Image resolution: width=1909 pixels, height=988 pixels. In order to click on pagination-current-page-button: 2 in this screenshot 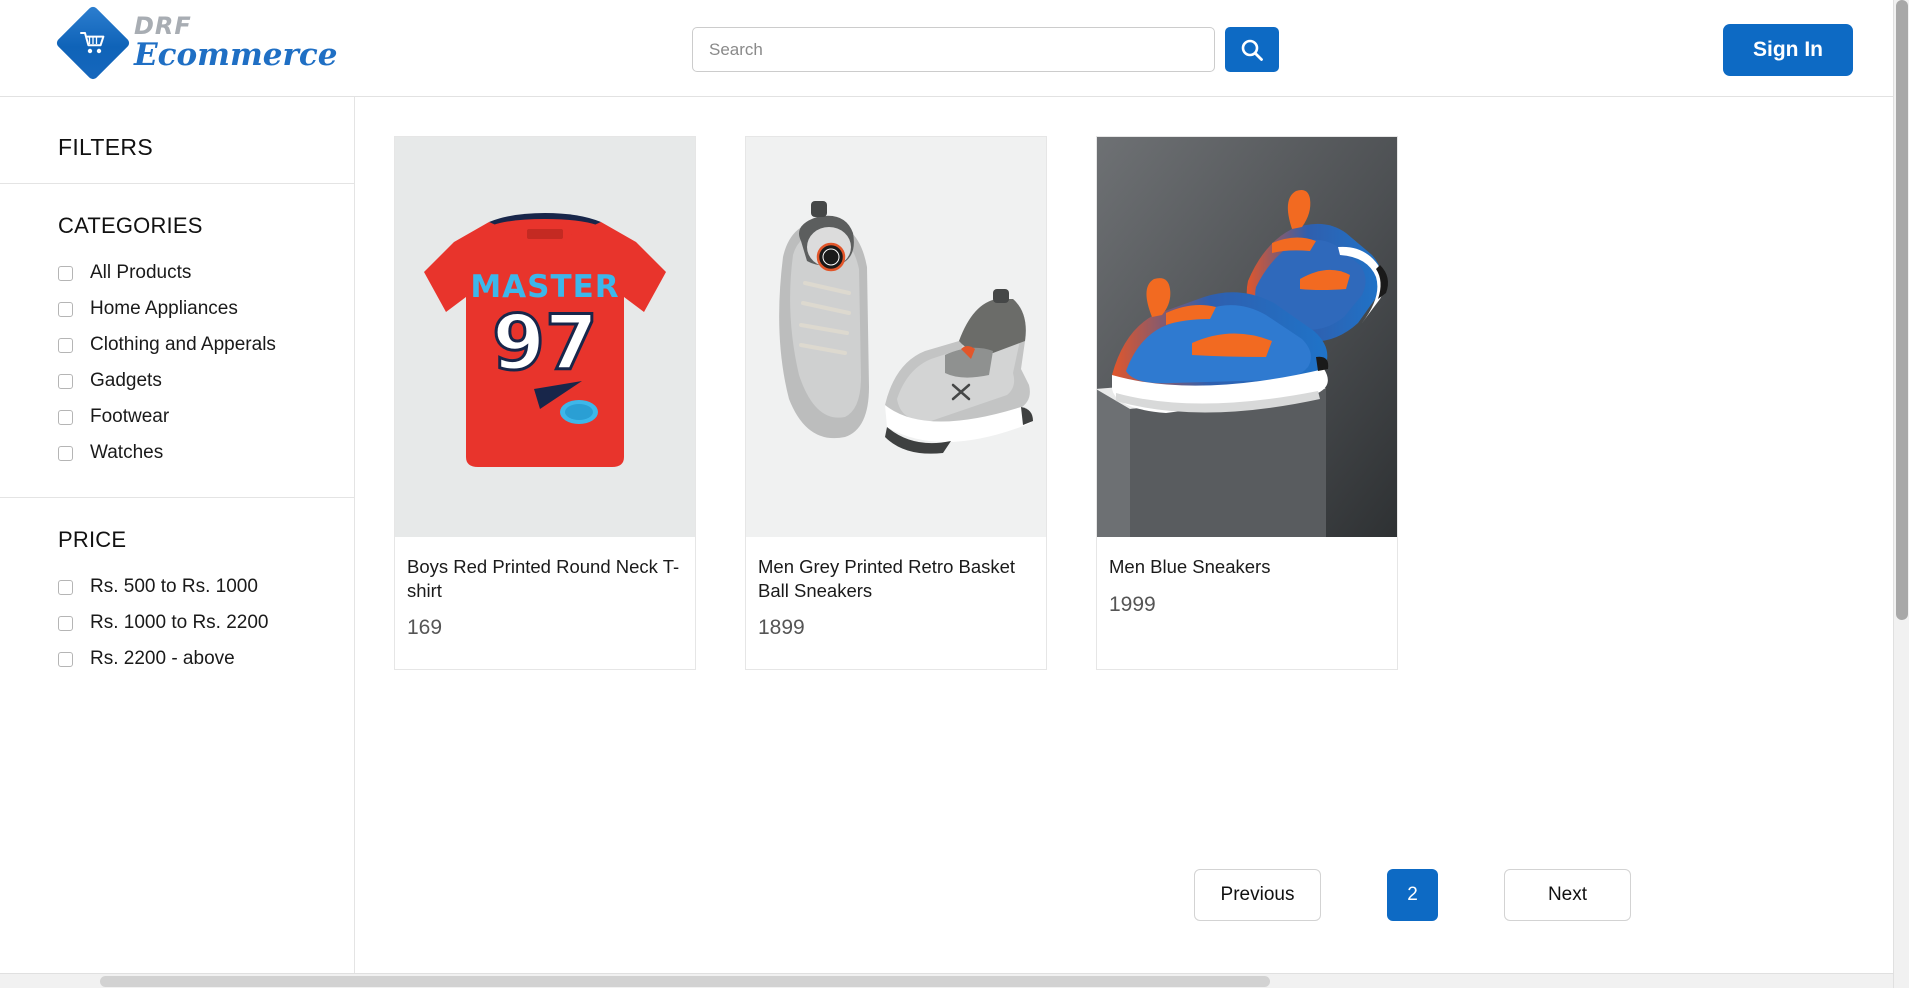, I will do `click(1412, 895)`.